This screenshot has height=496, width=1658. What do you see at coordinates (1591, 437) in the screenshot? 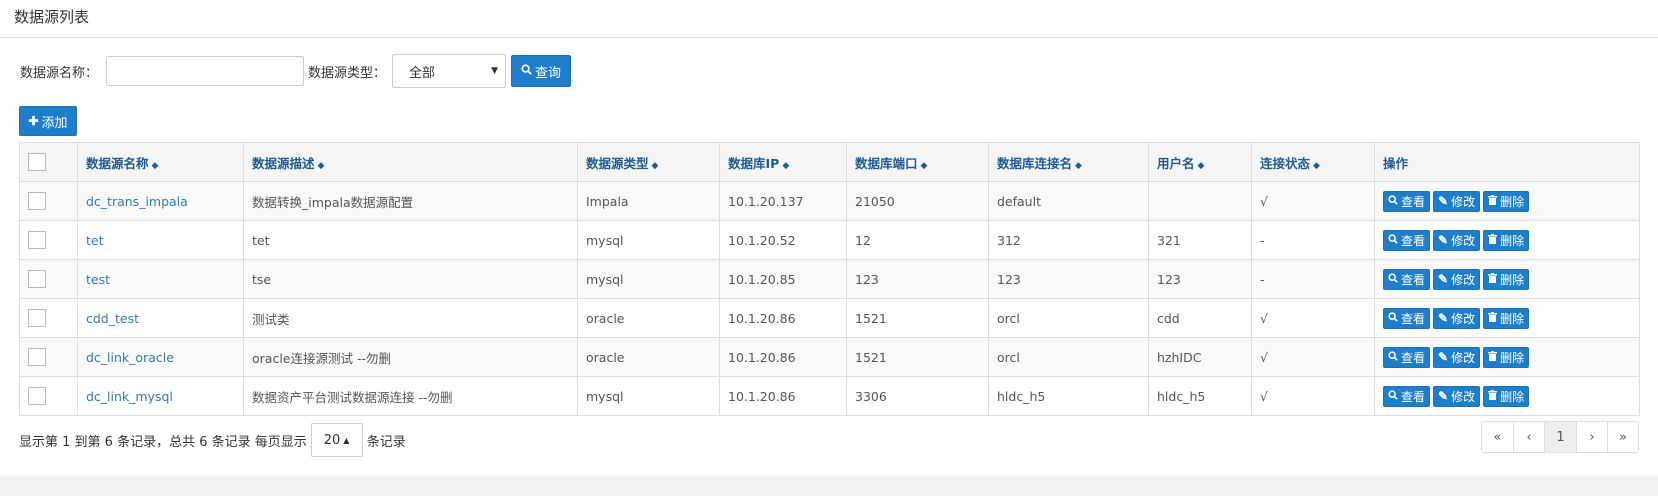
I see `next-page-button: ›` at bounding box center [1591, 437].